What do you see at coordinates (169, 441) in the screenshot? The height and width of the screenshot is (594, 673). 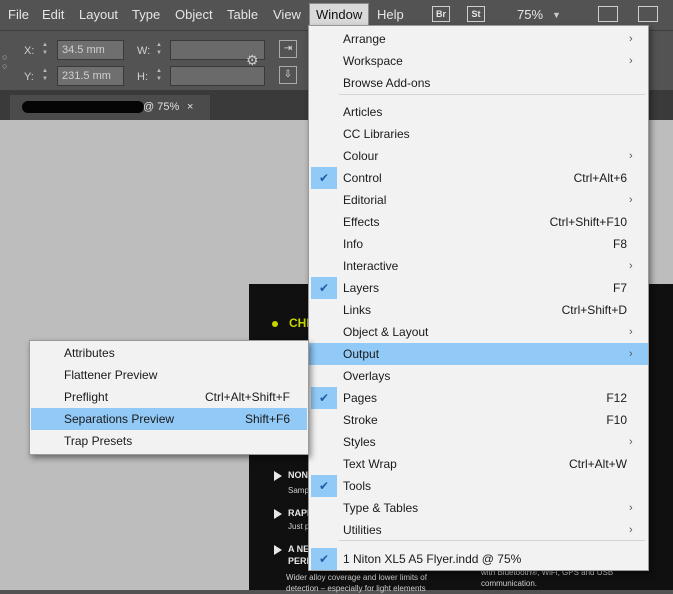 I see `menu-item-trap-presets: Trap Presets` at bounding box center [169, 441].